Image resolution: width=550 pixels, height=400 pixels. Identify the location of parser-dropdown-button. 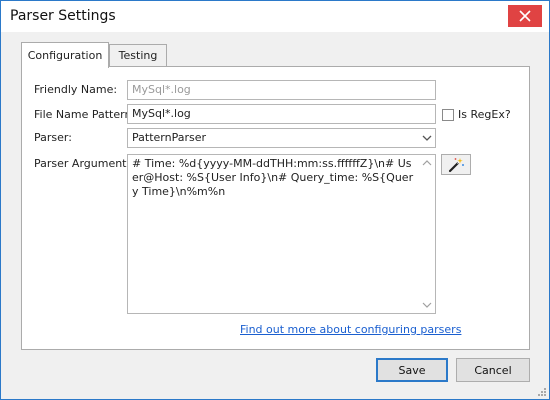
(426, 138).